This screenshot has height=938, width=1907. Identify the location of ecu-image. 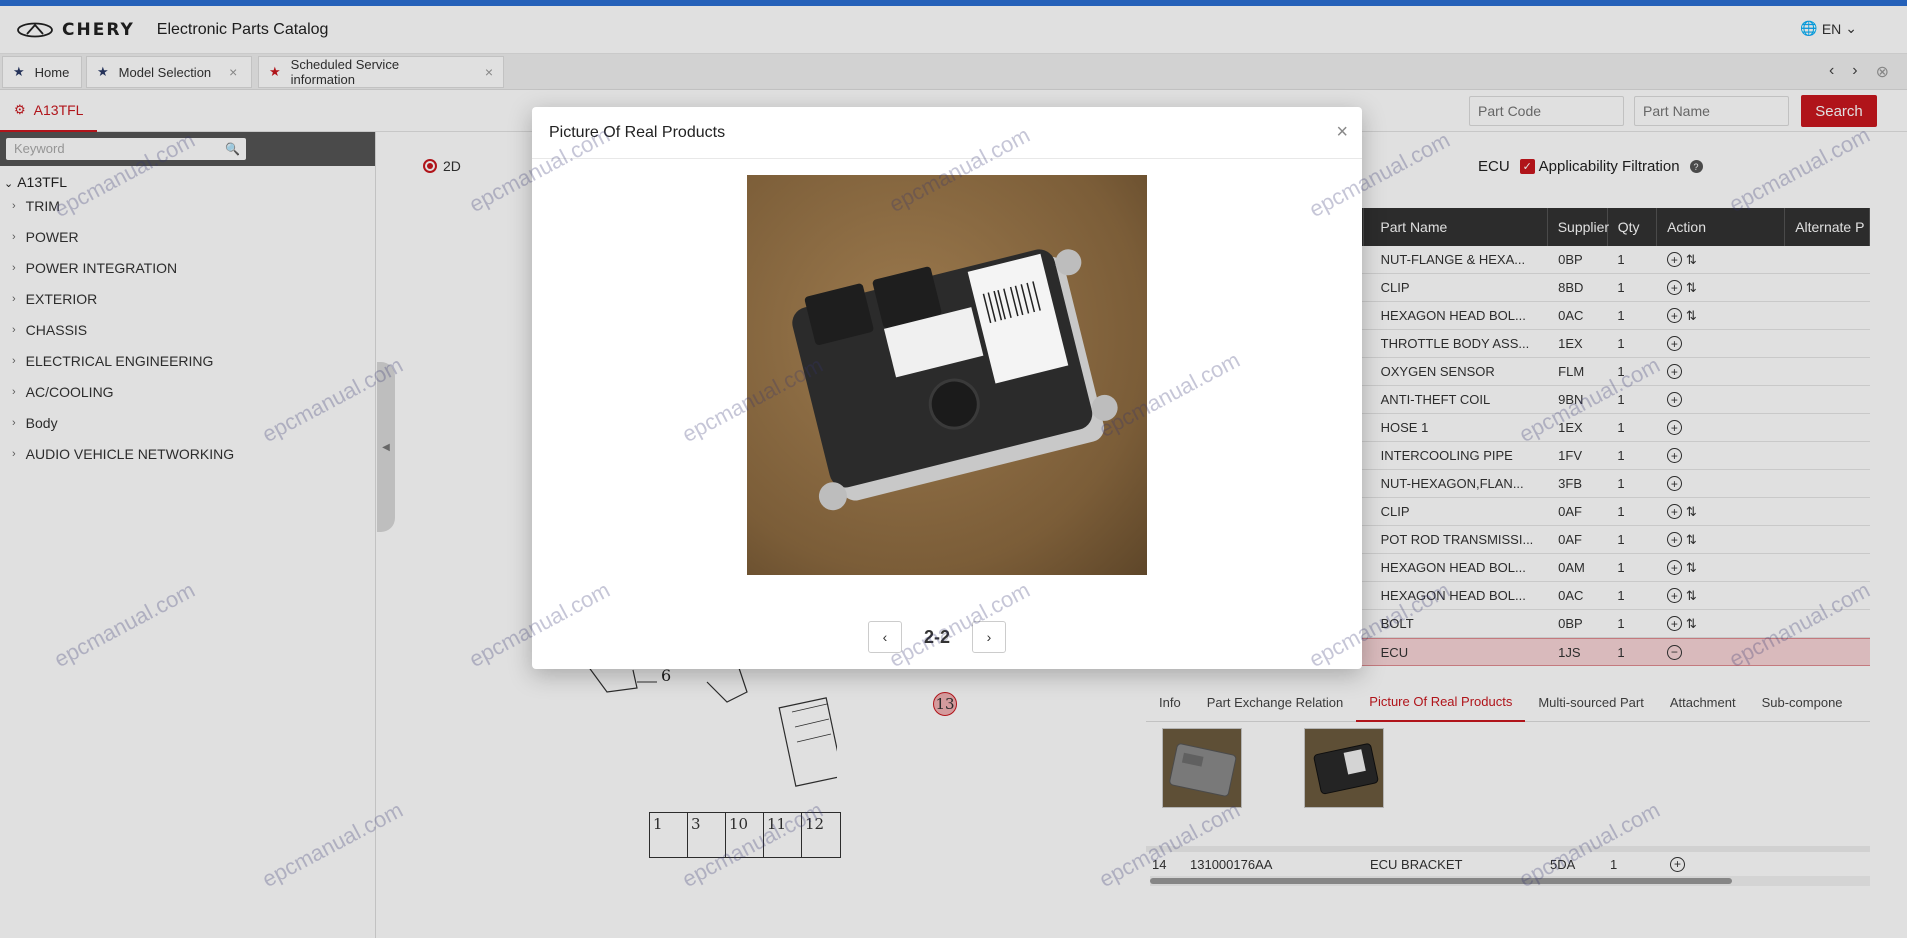
(955, 380).